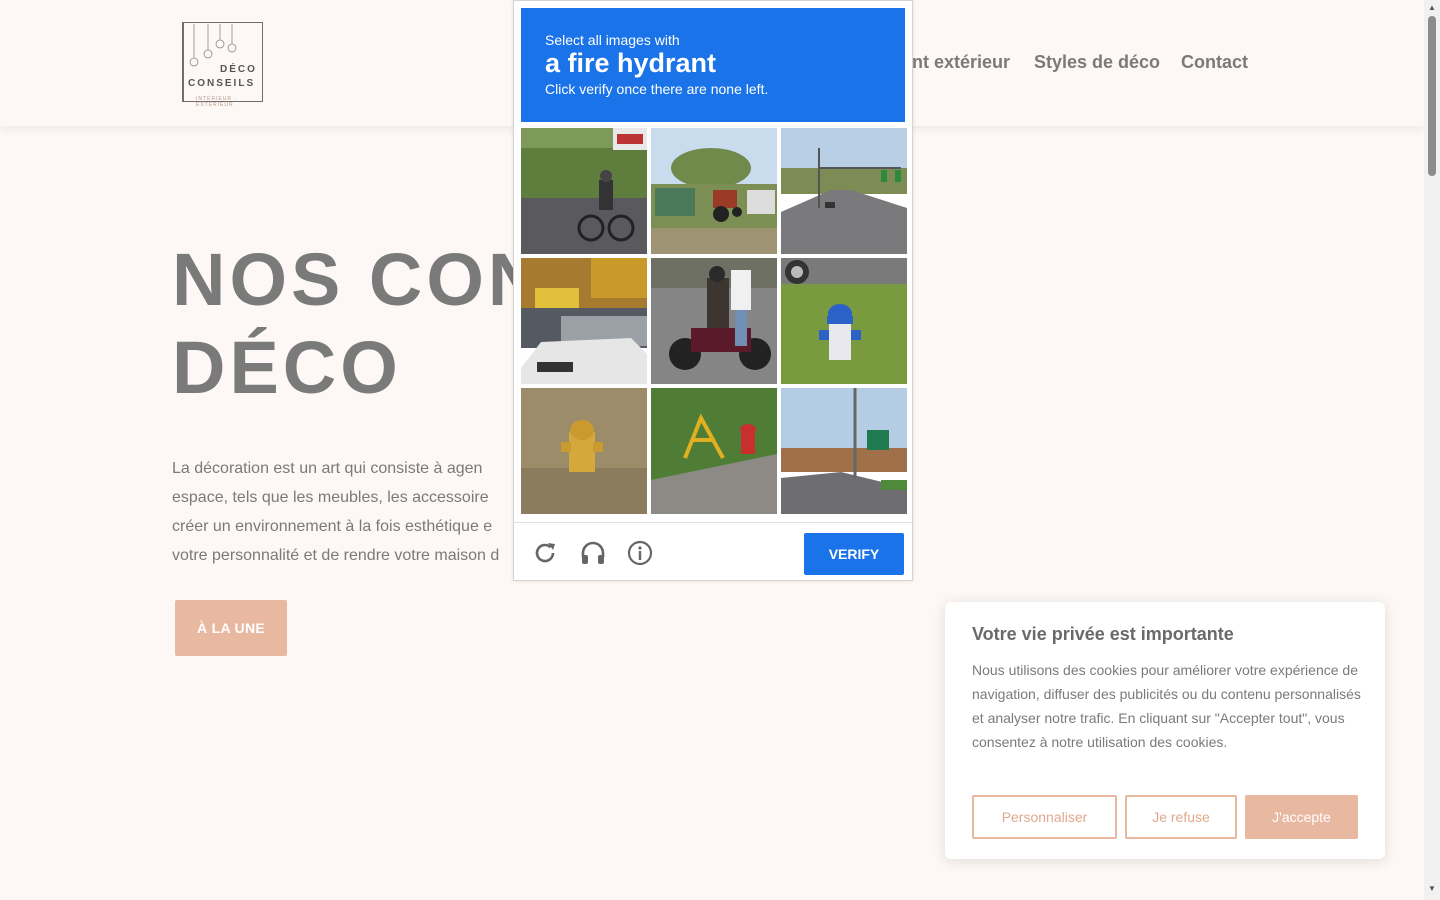 Image resolution: width=1440 pixels, height=900 pixels. I want to click on tile-image-blue-hydrant, so click(844, 321).